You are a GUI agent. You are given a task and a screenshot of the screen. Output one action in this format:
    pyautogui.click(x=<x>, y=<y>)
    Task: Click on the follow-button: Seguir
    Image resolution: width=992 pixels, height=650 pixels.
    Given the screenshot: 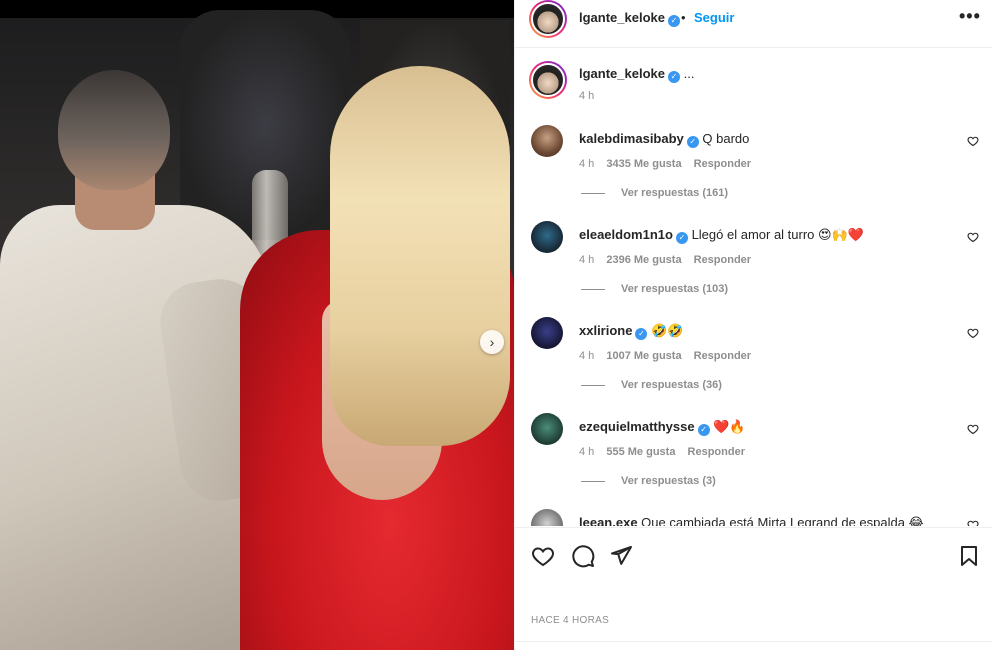 What is the action you would take?
    pyautogui.click(x=714, y=17)
    